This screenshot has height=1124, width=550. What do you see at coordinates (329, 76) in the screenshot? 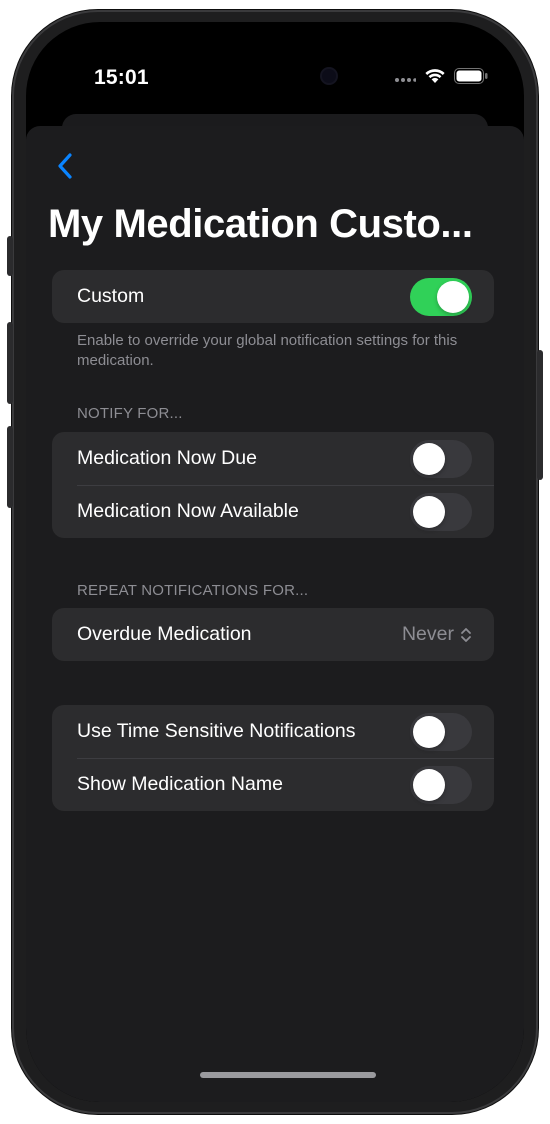
I see `camera-icon` at bounding box center [329, 76].